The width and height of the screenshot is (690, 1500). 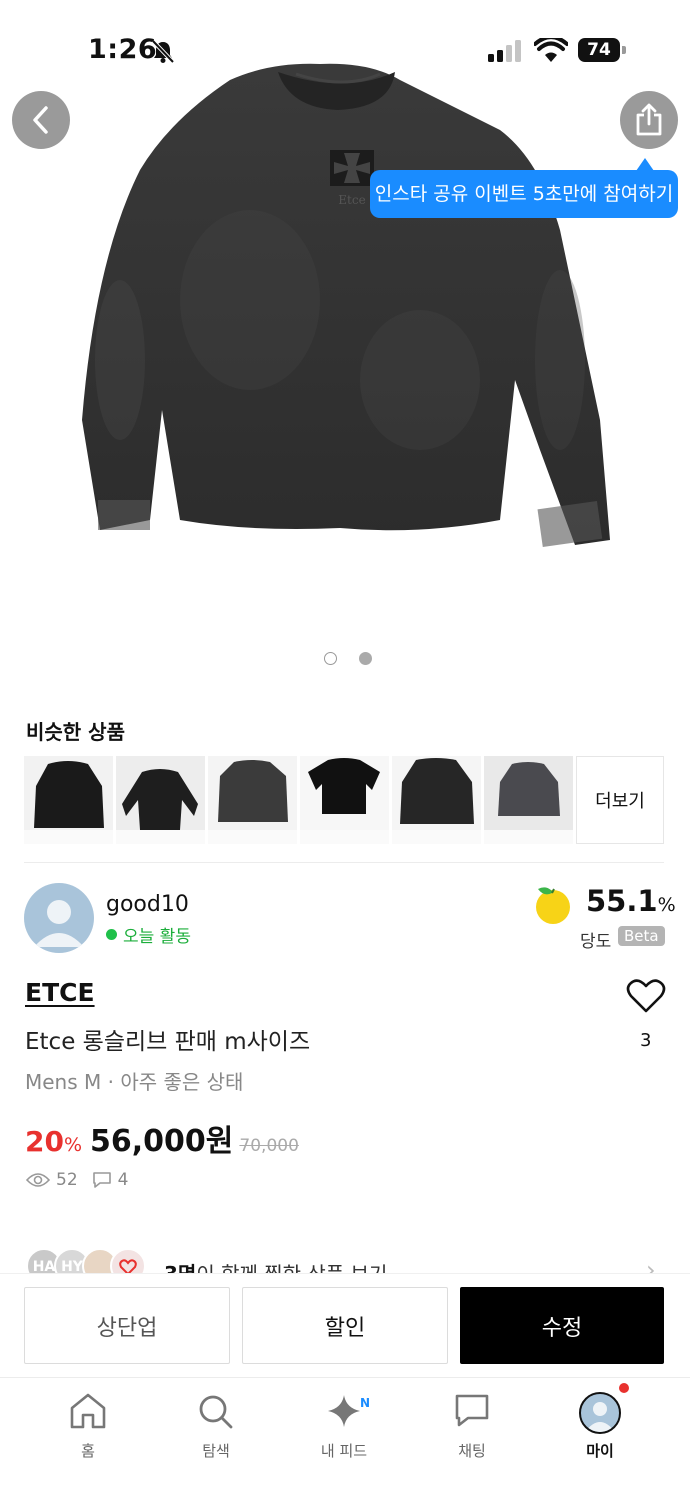 I want to click on product-stats: 52 4, so click(x=77, y=1180).